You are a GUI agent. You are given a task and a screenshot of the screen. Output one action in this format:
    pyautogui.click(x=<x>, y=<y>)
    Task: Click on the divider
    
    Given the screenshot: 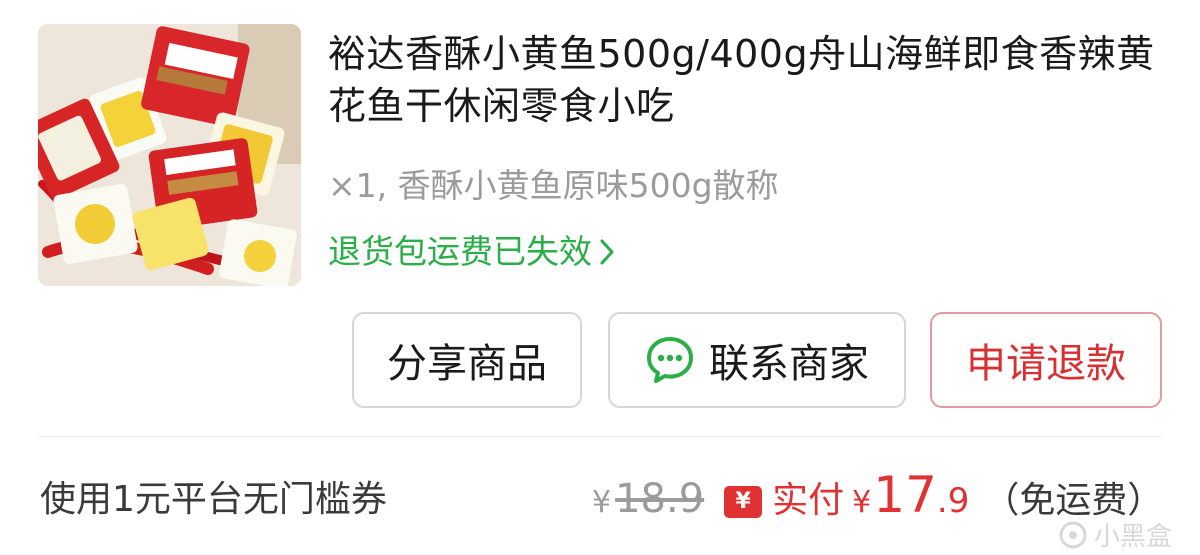 What is the action you would take?
    pyautogui.click(x=600, y=436)
    